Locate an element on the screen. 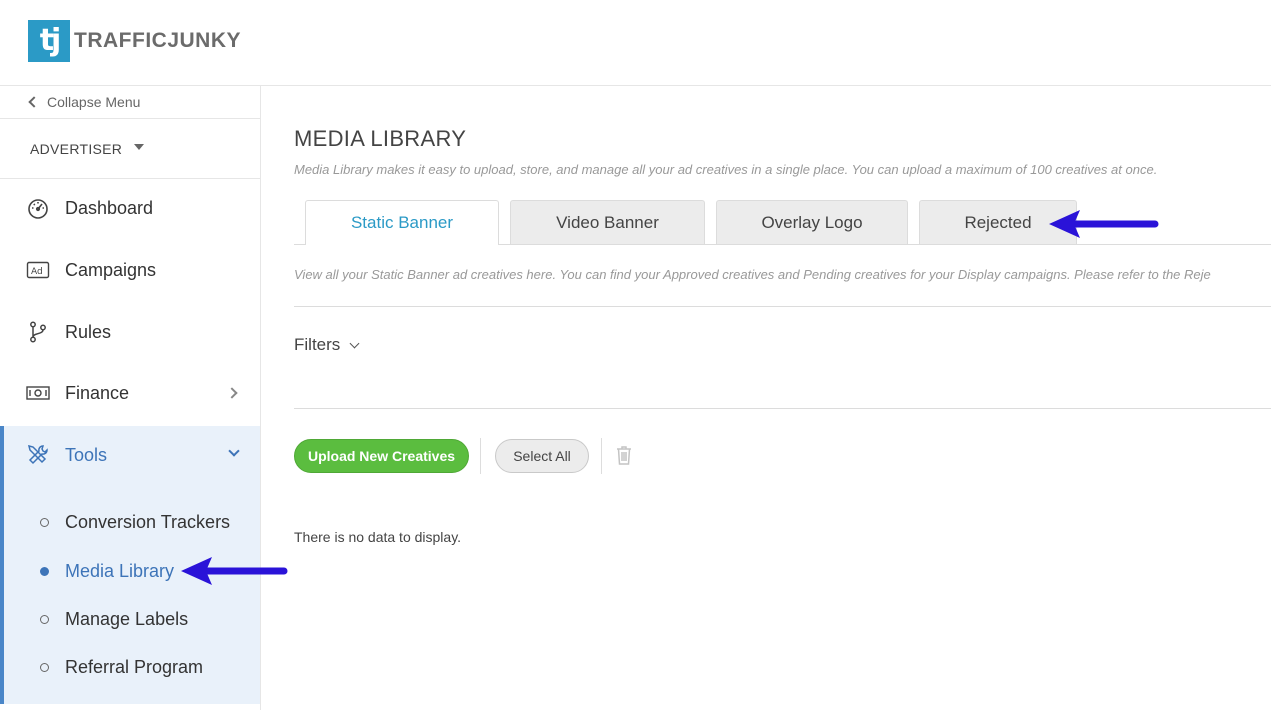 Image resolution: width=1271 pixels, height=710 pixels. chevron-left-icon is located at coordinates (34, 102).